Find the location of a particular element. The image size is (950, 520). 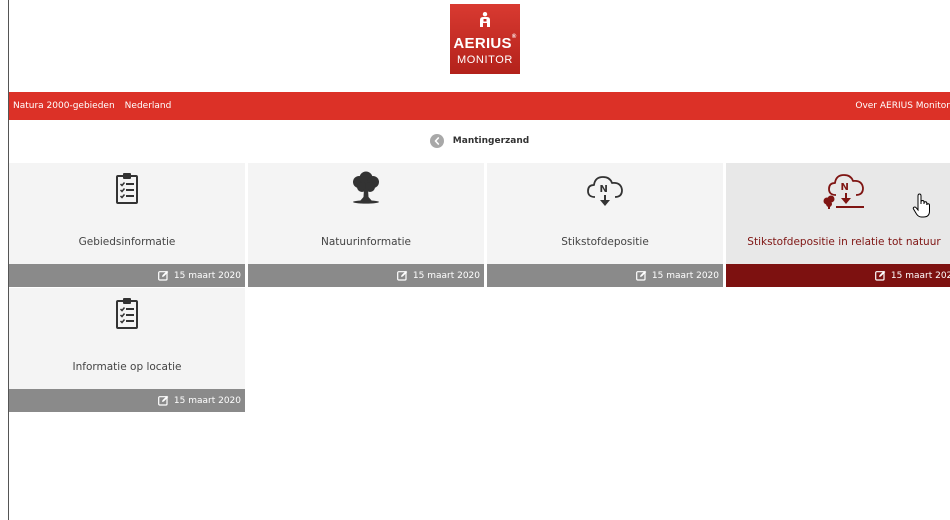

chevron-left-icon is located at coordinates (436, 141).